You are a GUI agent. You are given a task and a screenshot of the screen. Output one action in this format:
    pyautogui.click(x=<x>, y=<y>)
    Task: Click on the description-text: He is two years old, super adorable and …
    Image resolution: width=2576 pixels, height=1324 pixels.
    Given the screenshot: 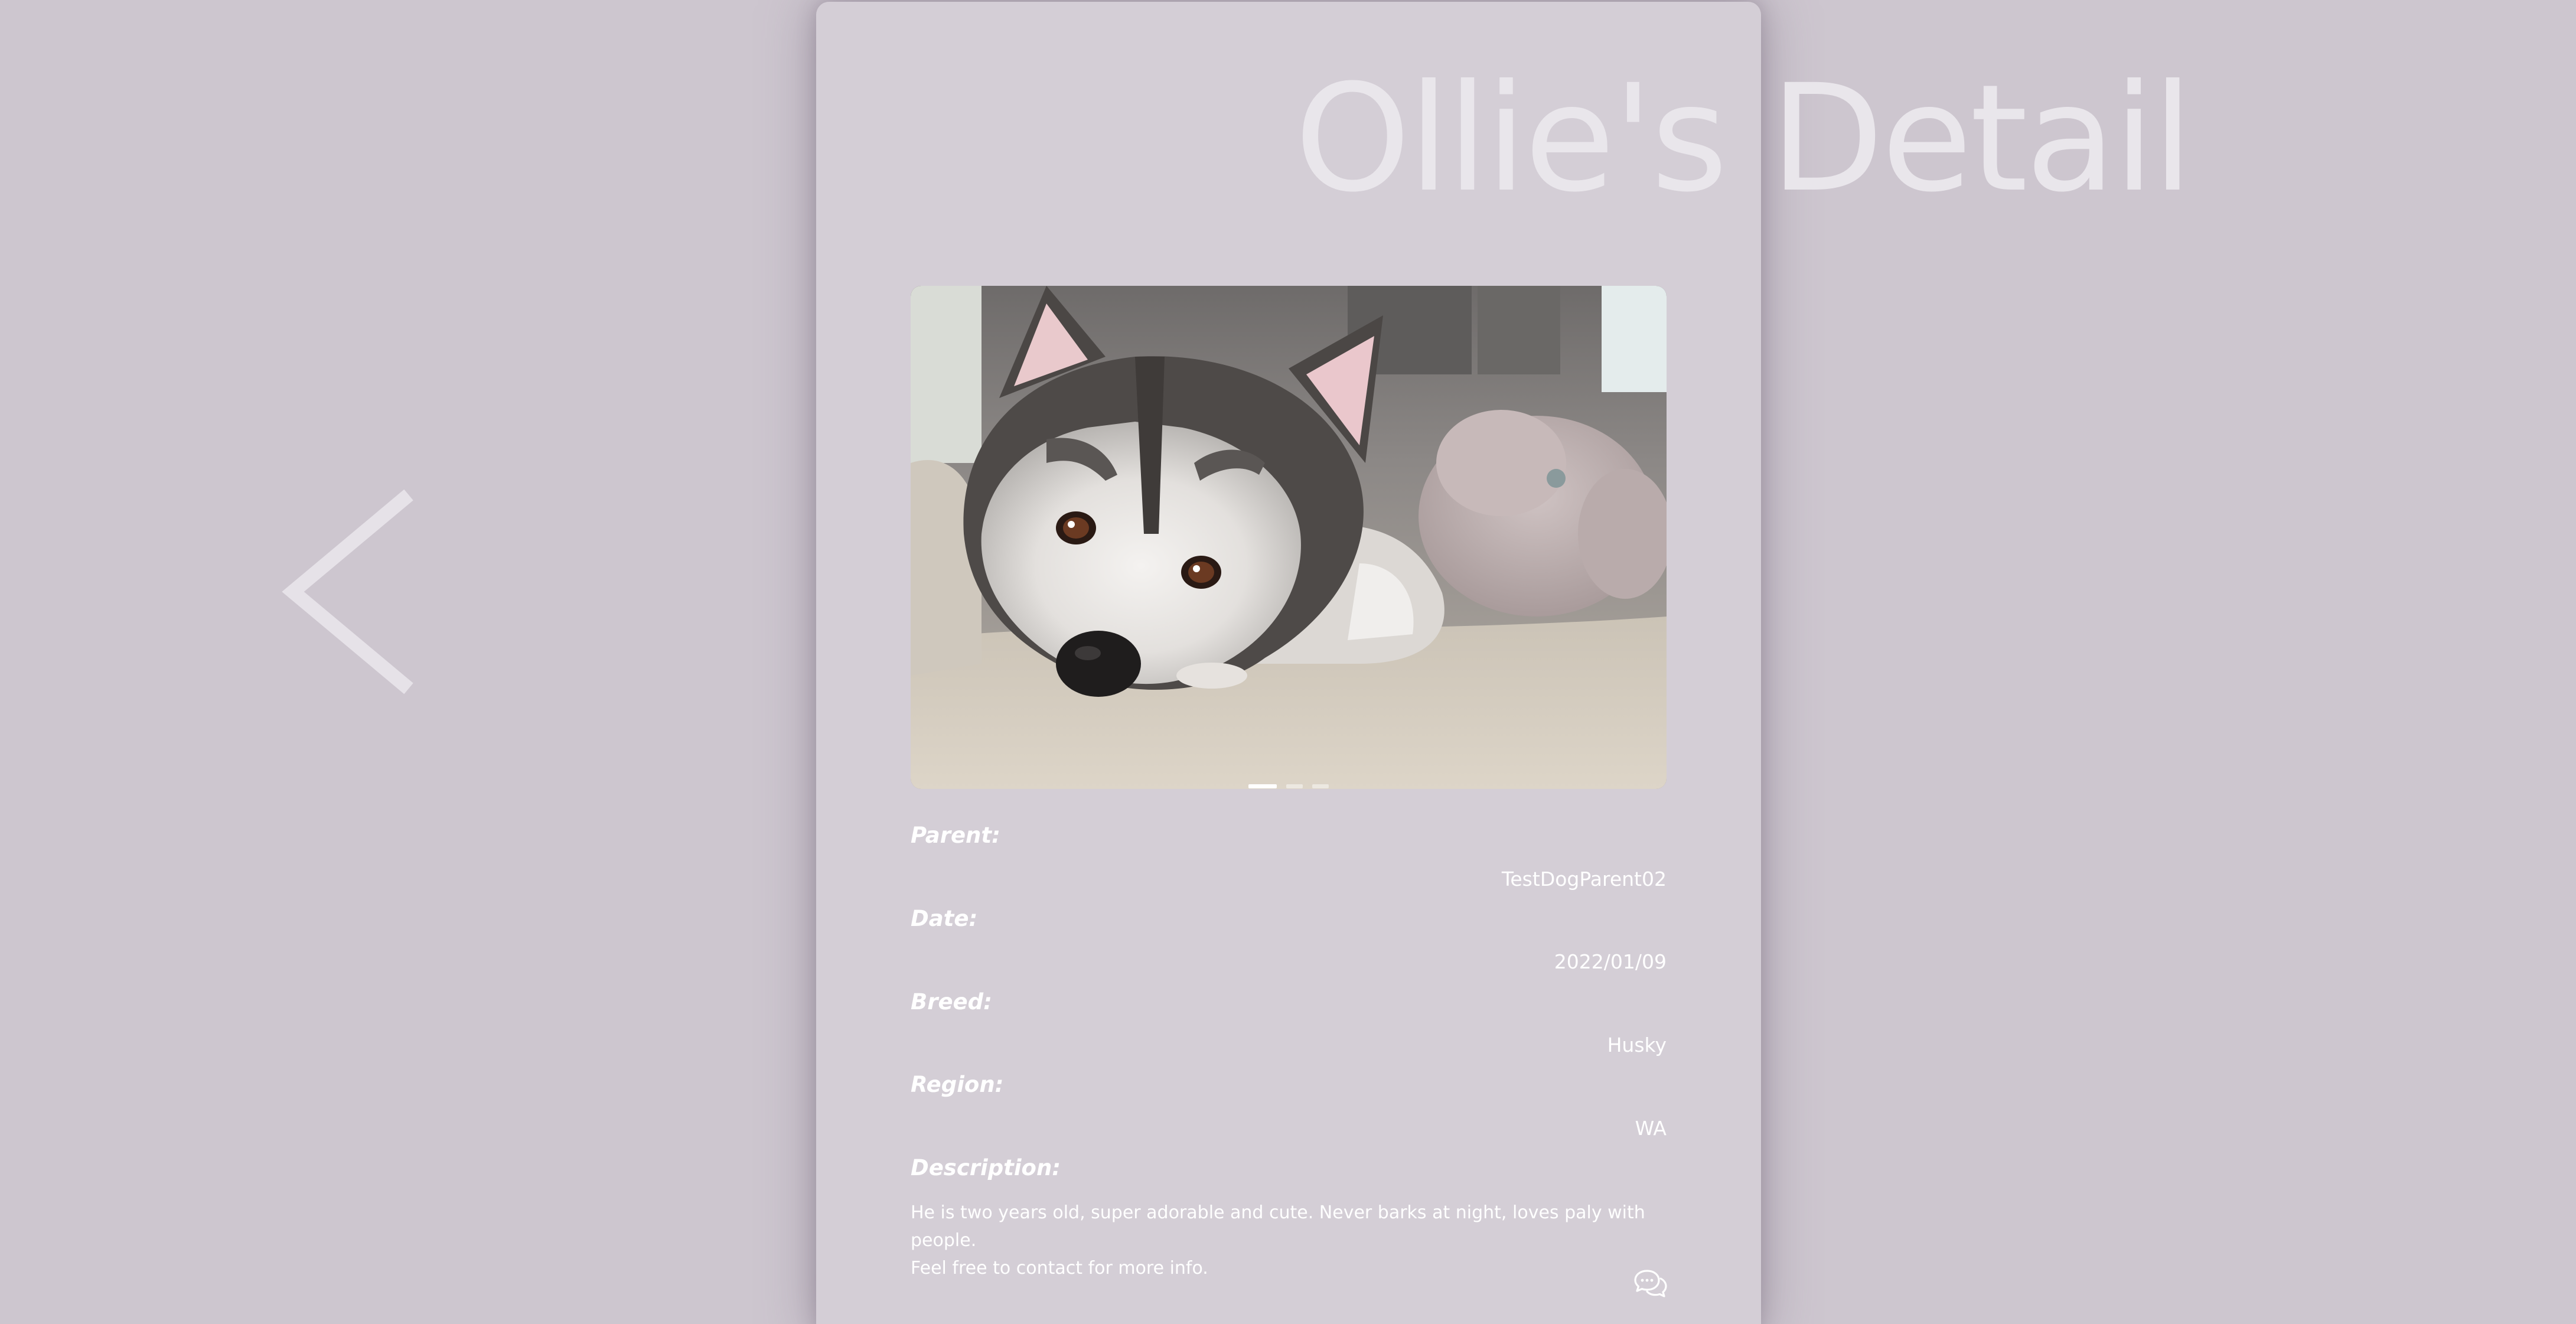 What is the action you would take?
    pyautogui.click(x=1289, y=1240)
    